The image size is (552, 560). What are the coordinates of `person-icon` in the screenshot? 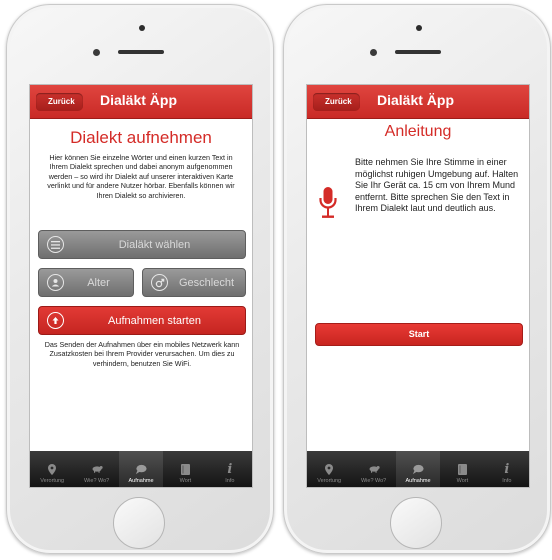 It's located at (55, 282).